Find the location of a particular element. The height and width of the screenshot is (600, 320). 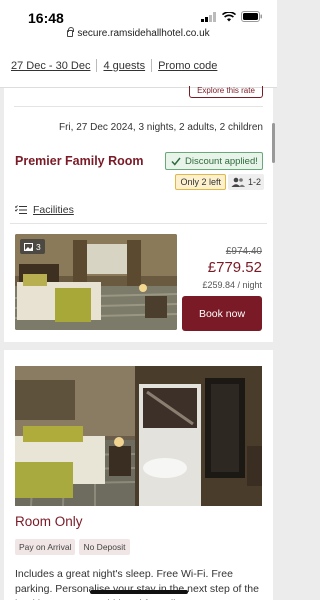

guests-link: 4 guests is located at coordinates (124, 66).